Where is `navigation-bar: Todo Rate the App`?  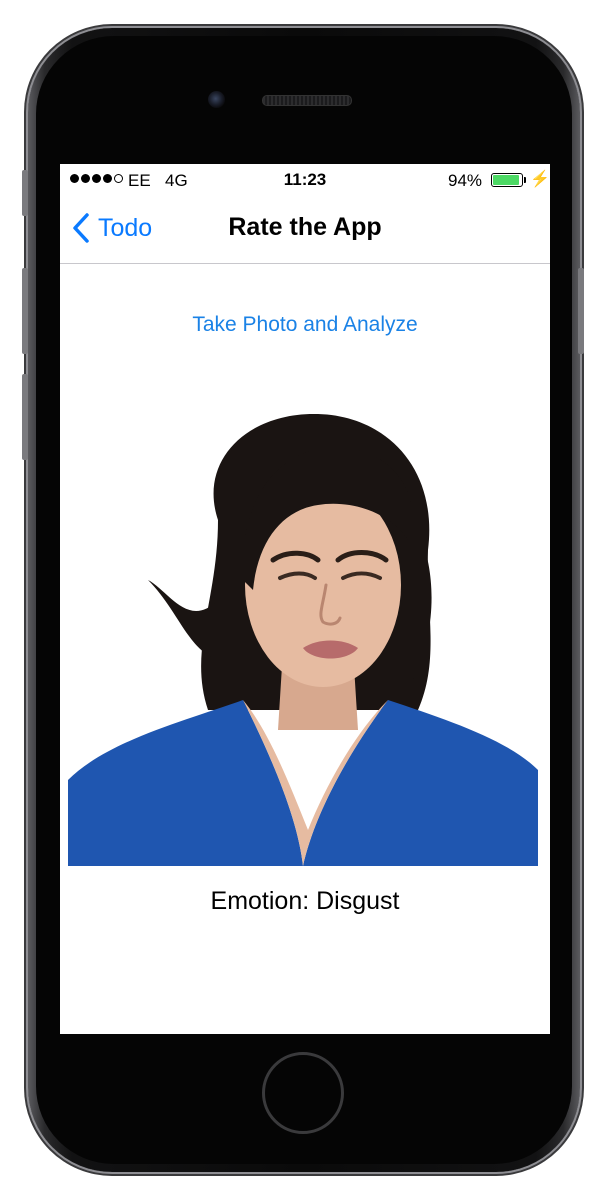
navigation-bar: Todo Rate the App is located at coordinates (305, 230).